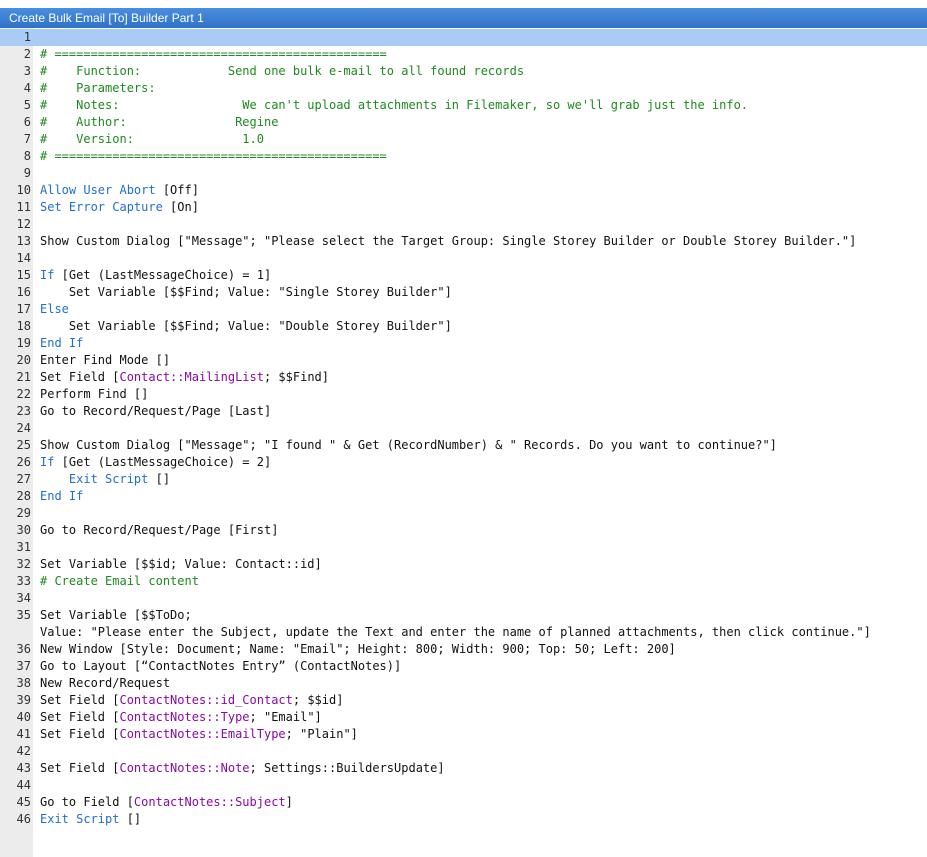 The height and width of the screenshot is (857, 927). I want to click on line-text: # Parameters:, so click(98, 88).